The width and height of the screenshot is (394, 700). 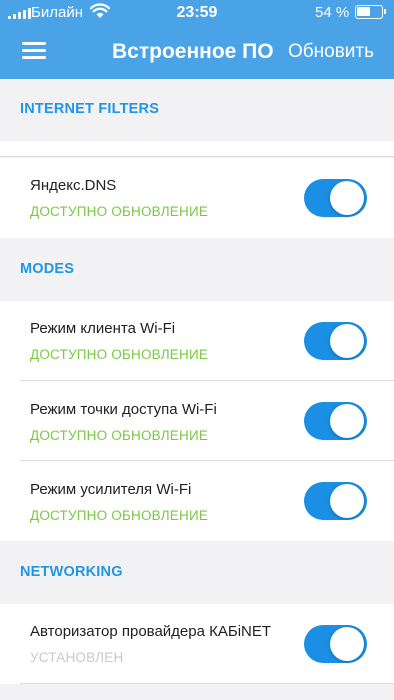 What do you see at coordinates (197, 341) in the screenshot?
I see `list-item-wifi-client-mode: Режим клиента Wi-Fi ДОСТУПНО ОБНОВЛЕНИЕ` at bounding box center [197, 341].